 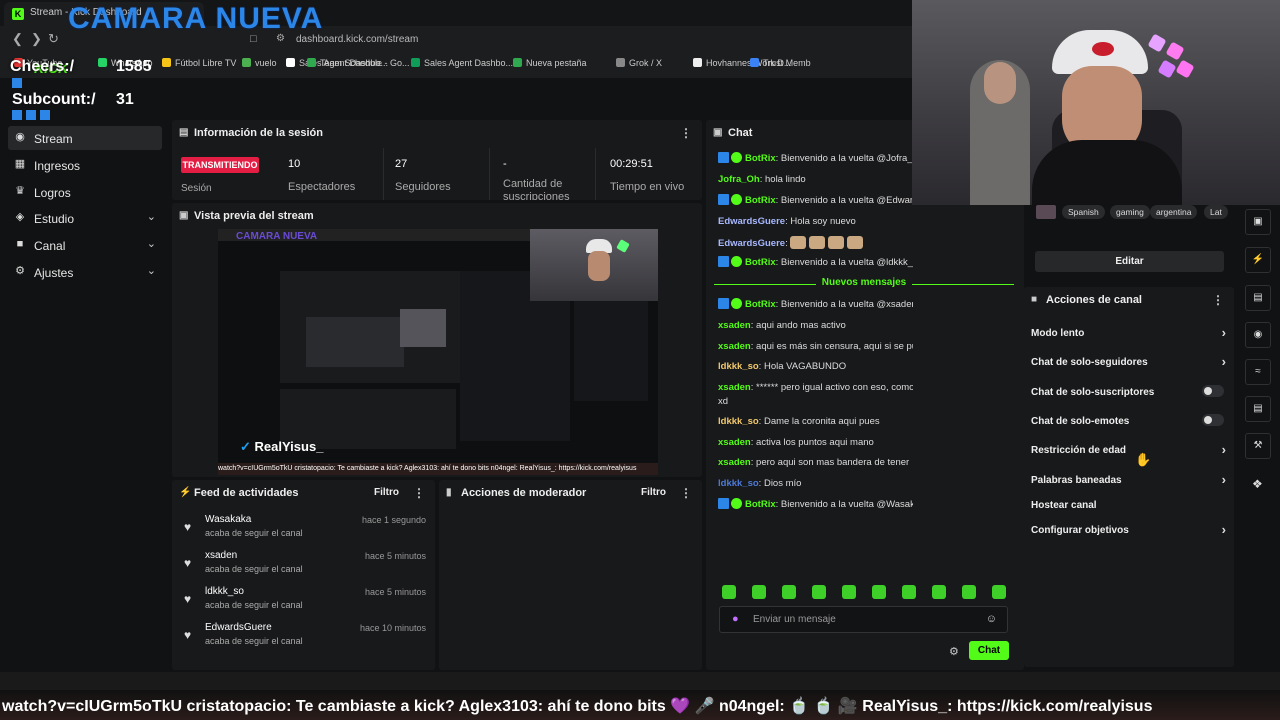 I want to click on broadcast-icon: ≈, so click(x=1258, y=372).